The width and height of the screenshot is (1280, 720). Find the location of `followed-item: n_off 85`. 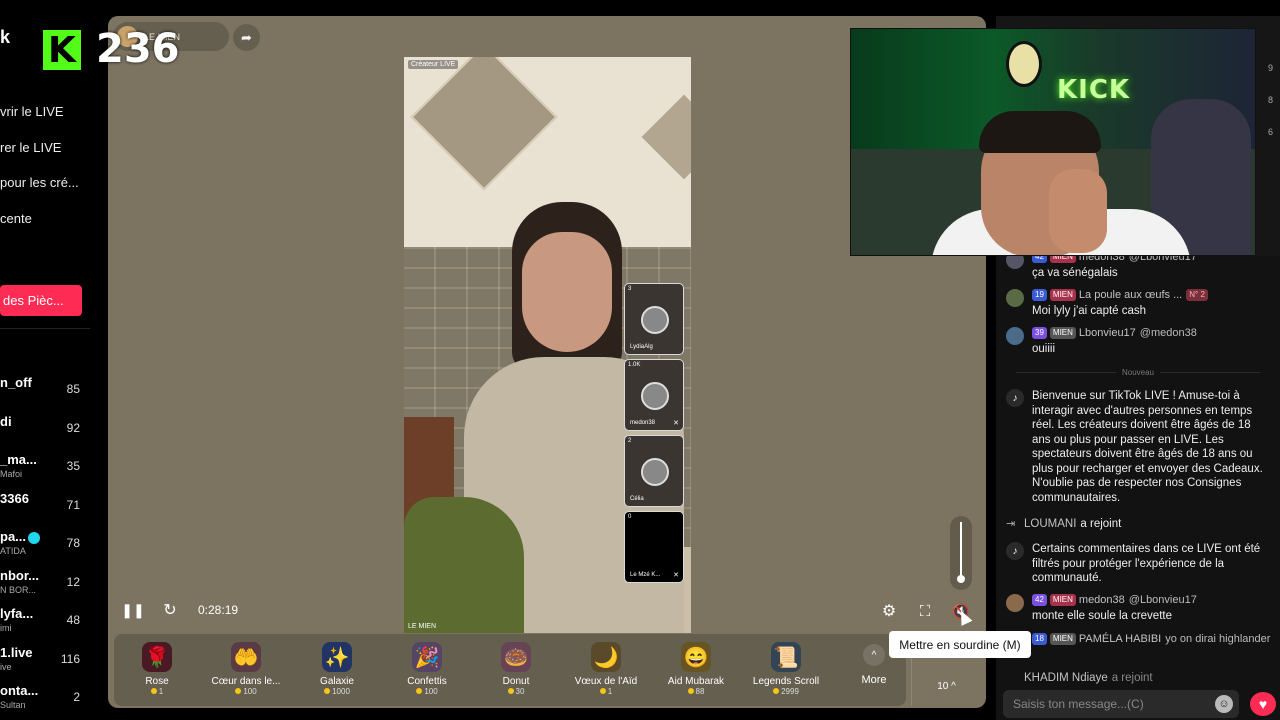

followed-item: n_off 85 is located at coordinates (48, 392).